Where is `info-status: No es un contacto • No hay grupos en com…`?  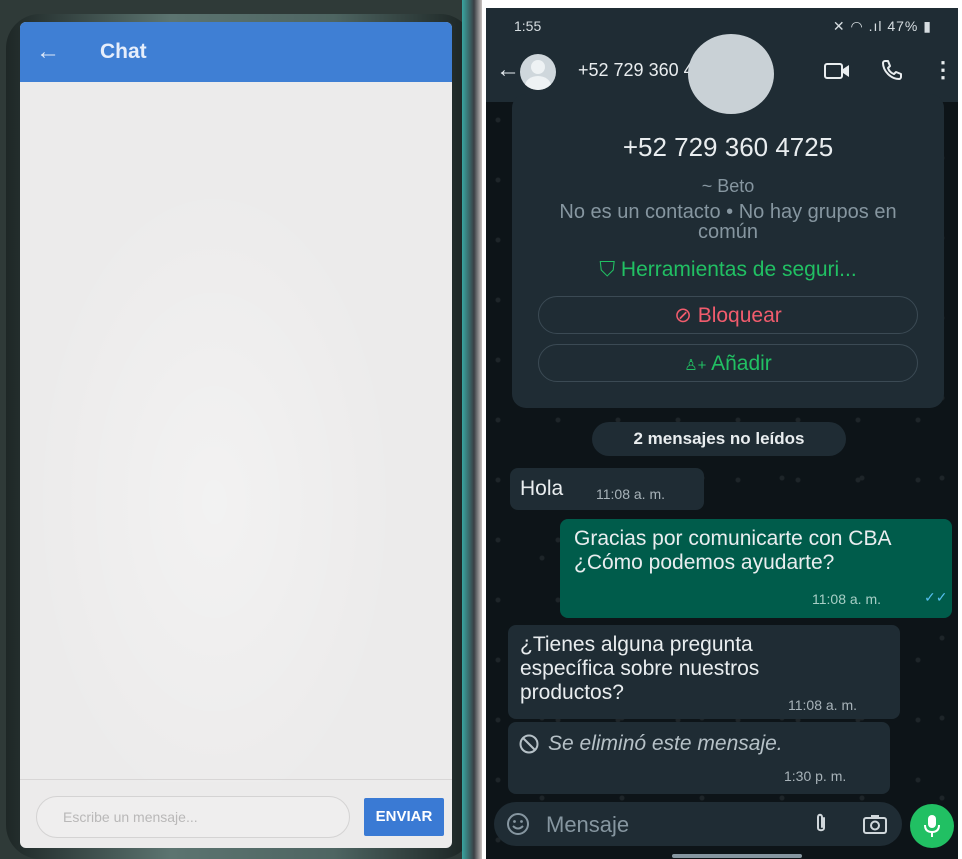
info-status: No es un contacto • No hay grupos en com… is located at coordinates (728, 222).